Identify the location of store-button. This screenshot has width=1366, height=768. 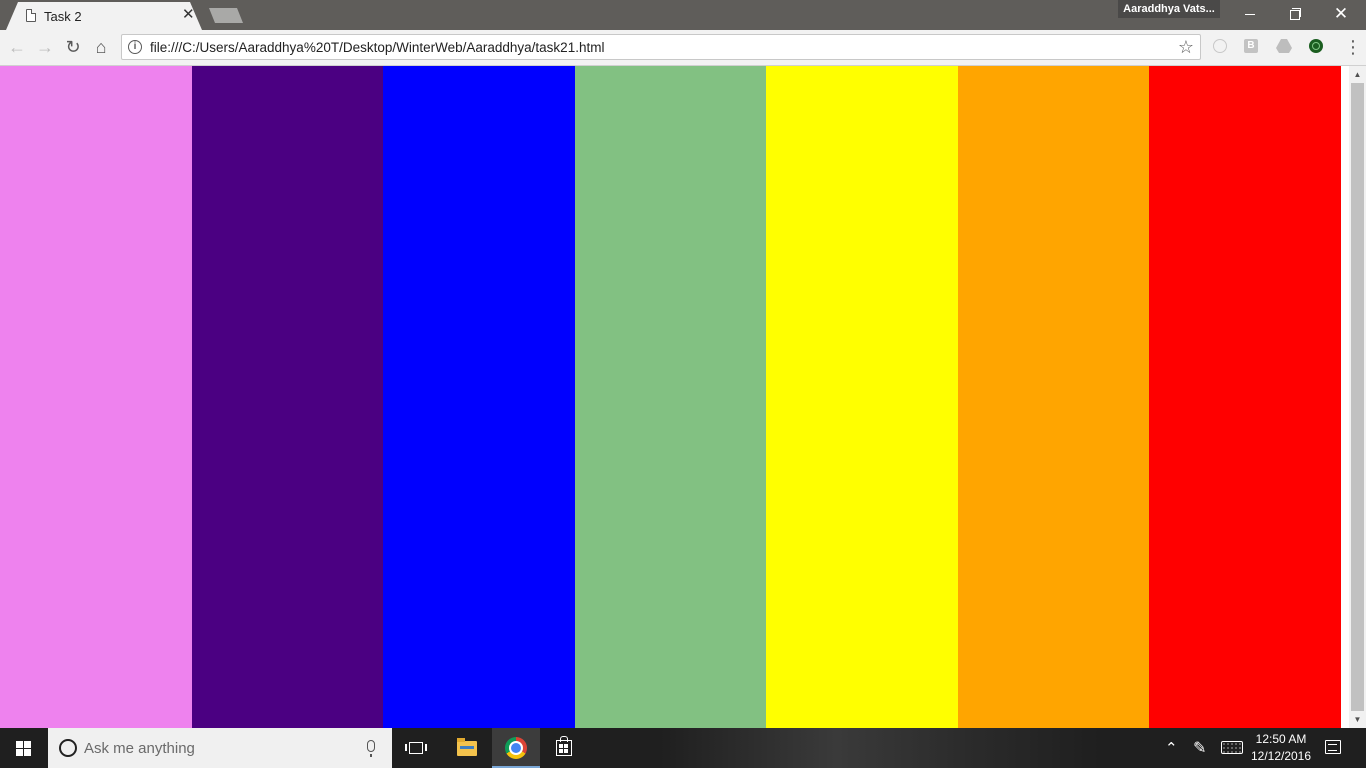
(564, 748).